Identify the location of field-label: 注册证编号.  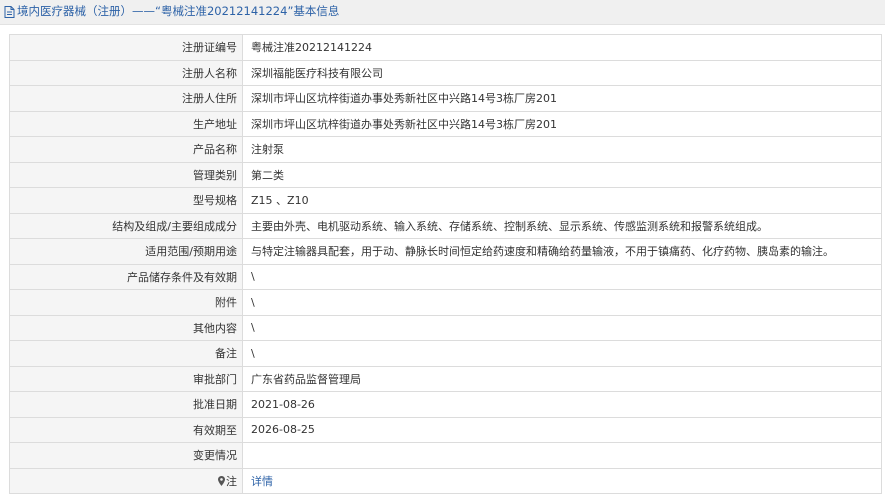
(126, 47).